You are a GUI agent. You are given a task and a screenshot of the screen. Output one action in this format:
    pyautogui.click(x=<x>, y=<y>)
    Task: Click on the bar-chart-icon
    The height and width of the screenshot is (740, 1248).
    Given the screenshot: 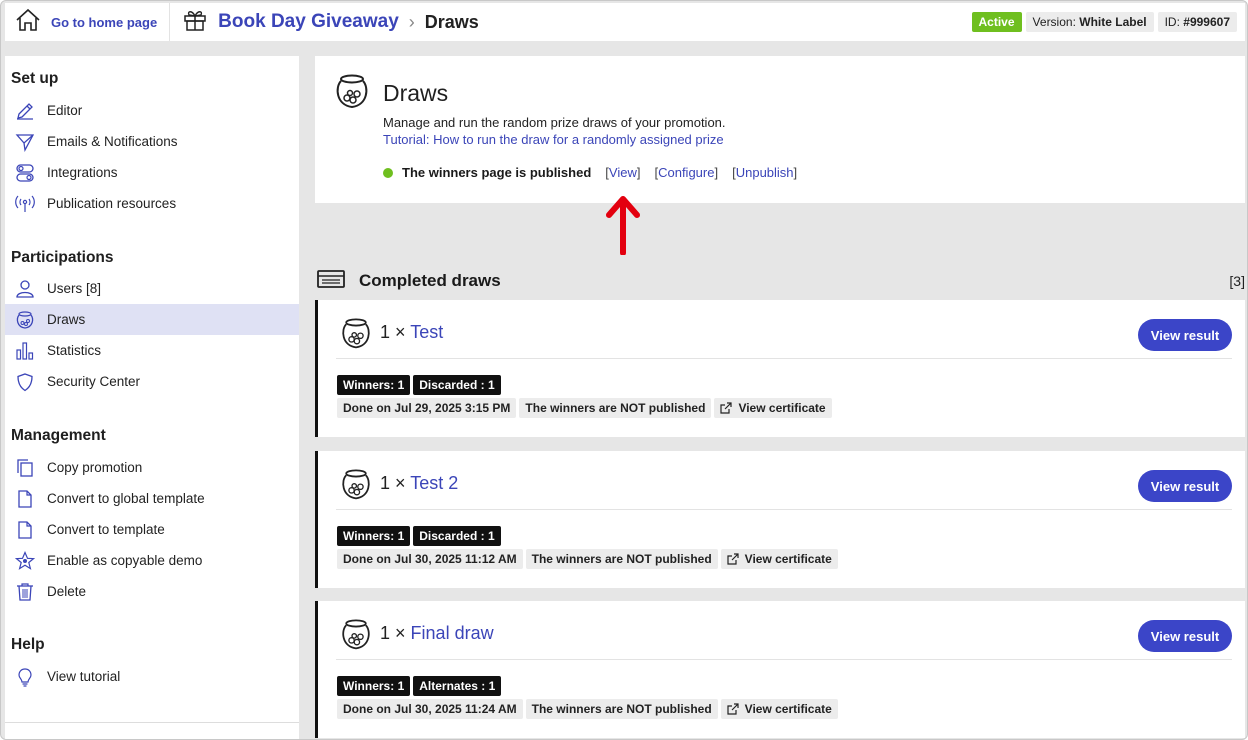 What is the action you would take?
    pyautogui.click(x=25, y=350)
    